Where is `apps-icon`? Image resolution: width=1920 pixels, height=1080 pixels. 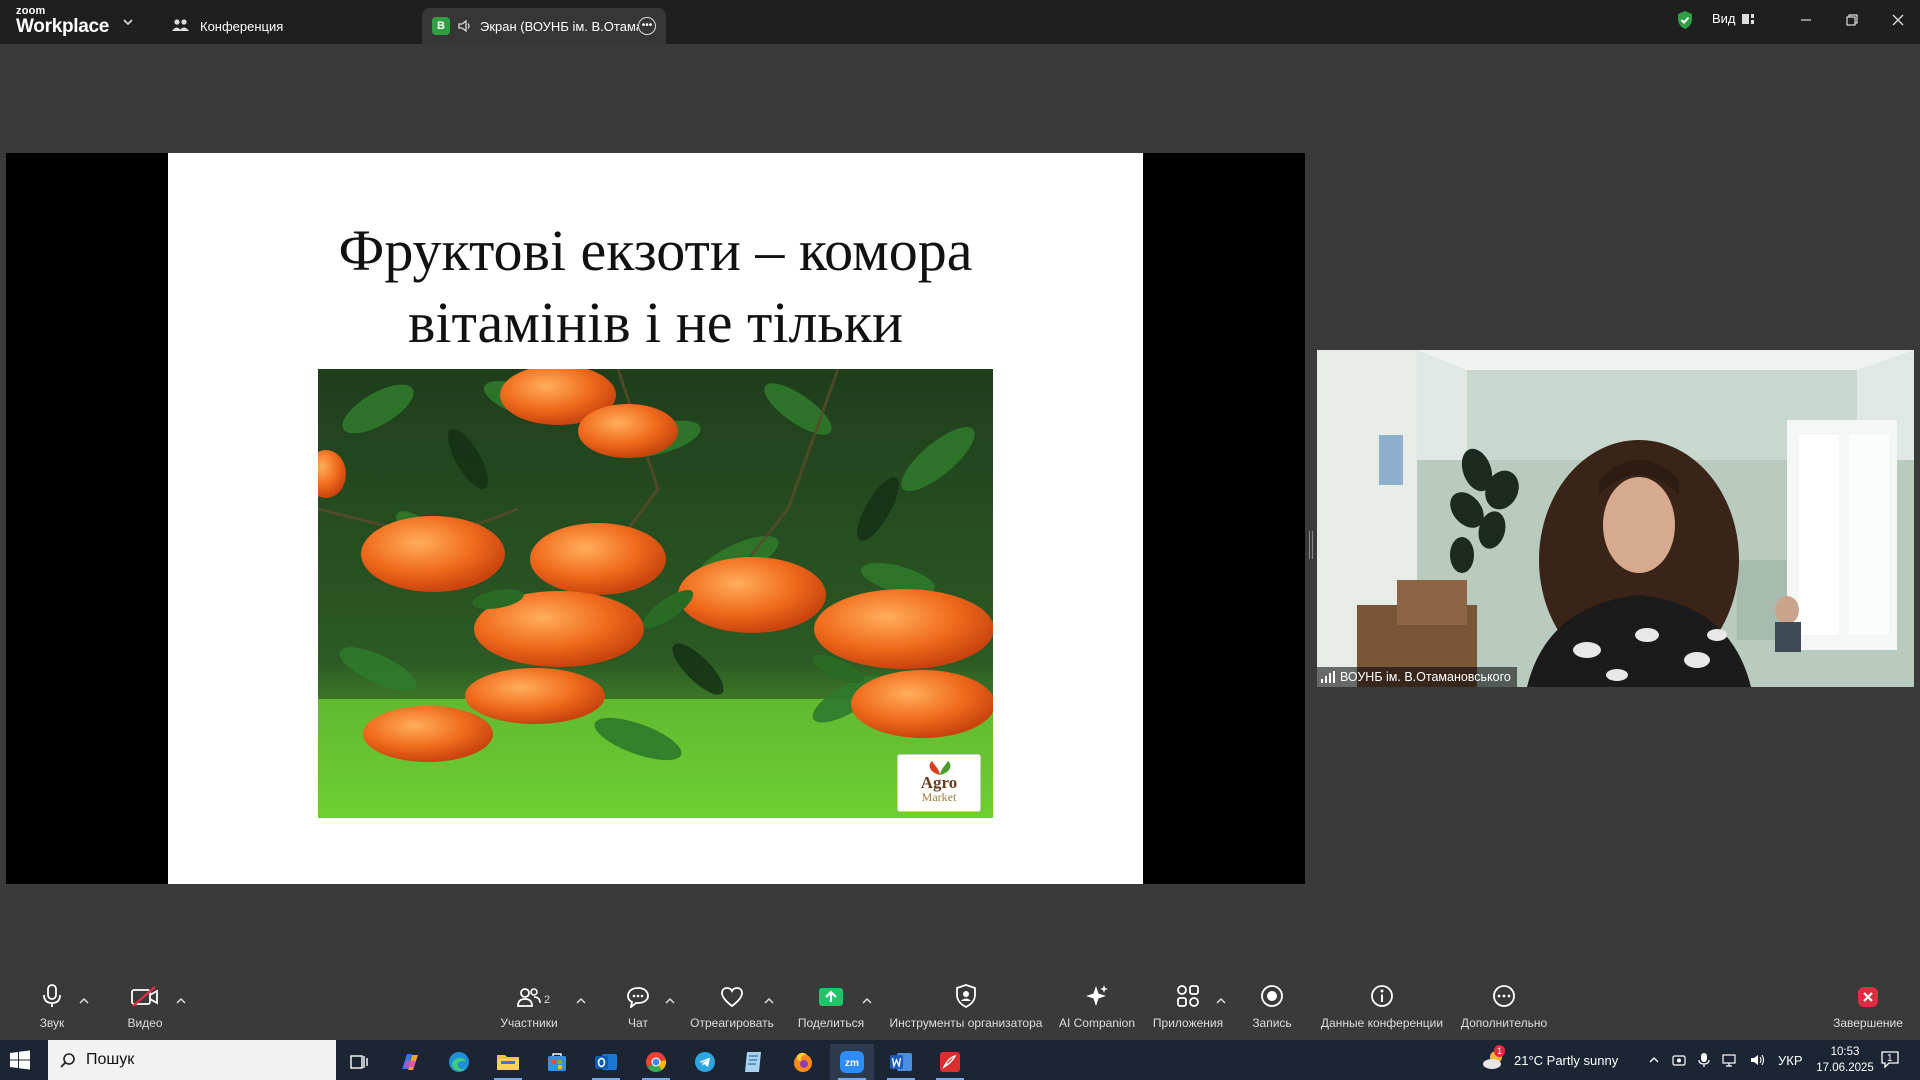
apps-icon is located at coordinates (1188, 996).